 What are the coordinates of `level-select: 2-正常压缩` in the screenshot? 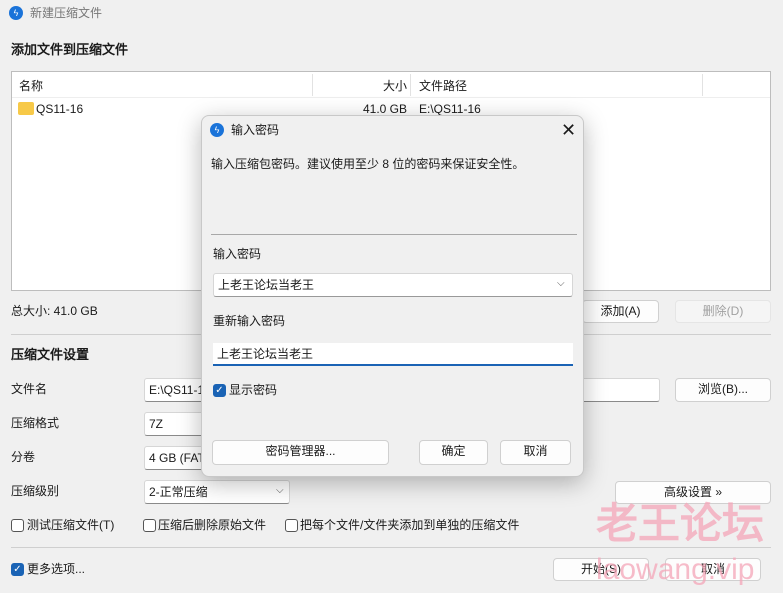 It's located at (217, 492).